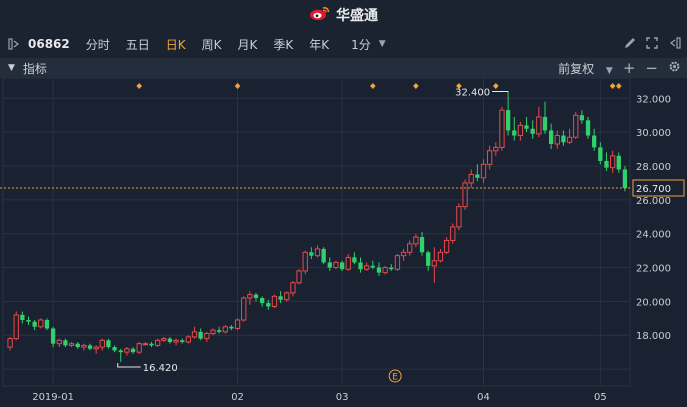 This screenshot has width=687, height=407. Describe the element at coordinates (629, 68) in the screenshot. I see `plus-icon: +` at that location.